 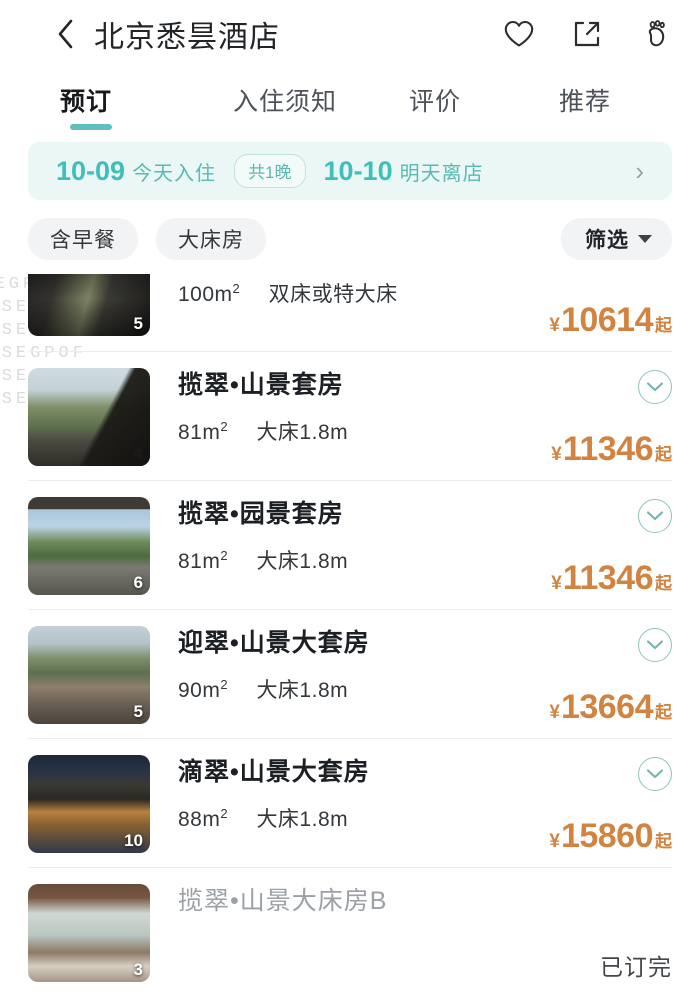 I want to click on room-info: 揽翠•山景大床房B, so click(x=375, y=900).